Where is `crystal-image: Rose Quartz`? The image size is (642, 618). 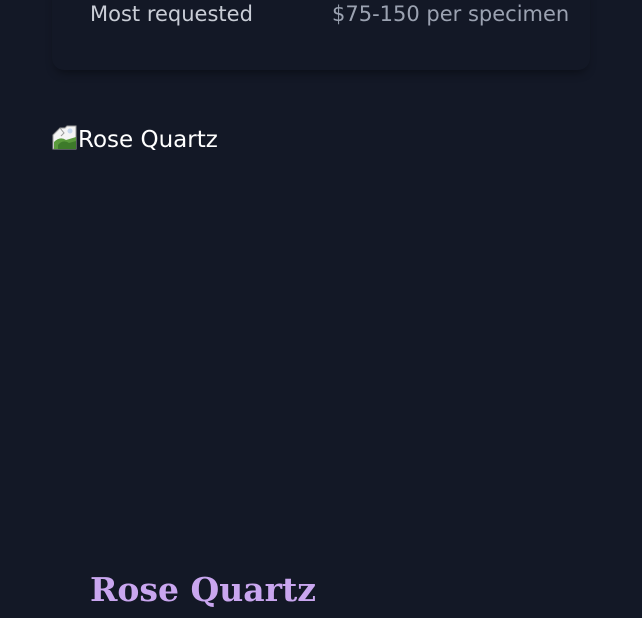
crystal-image: Rose Quartz is located at coordinates (135, 140).